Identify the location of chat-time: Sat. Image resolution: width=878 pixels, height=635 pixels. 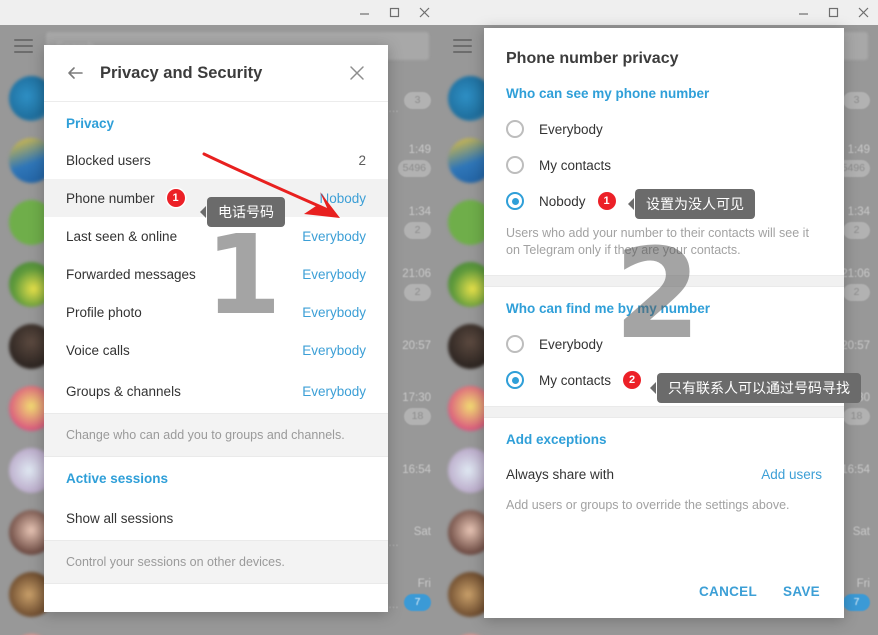
(861, 532).